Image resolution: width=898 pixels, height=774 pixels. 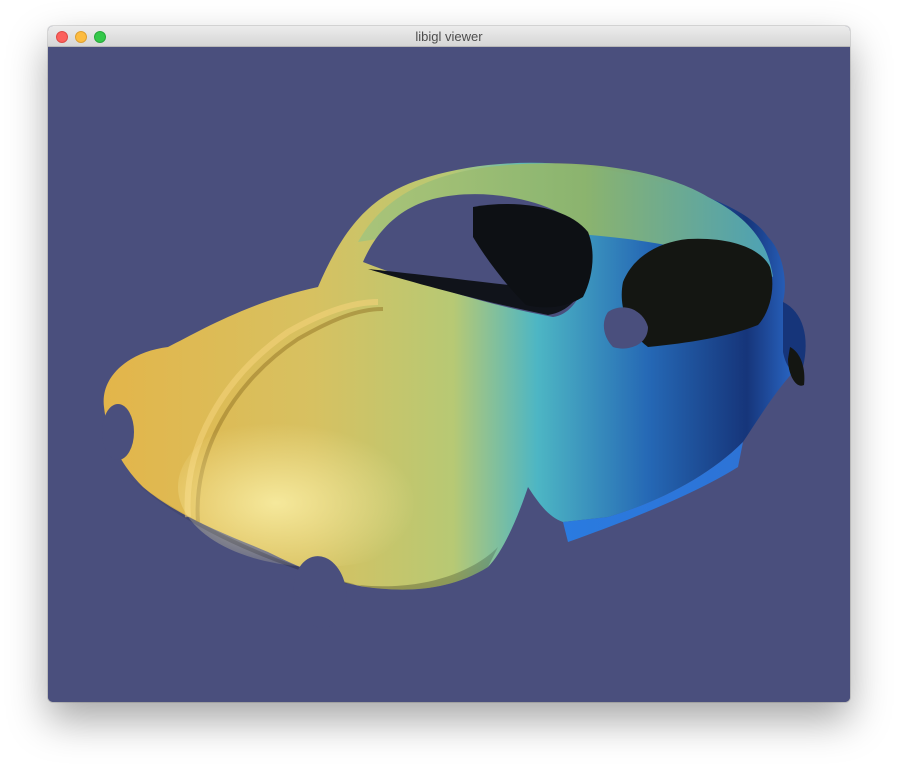 What do you see at coordinates (118, 432) in the screenshot?
I see `headlight-hole` at bounding box center [118, 432].